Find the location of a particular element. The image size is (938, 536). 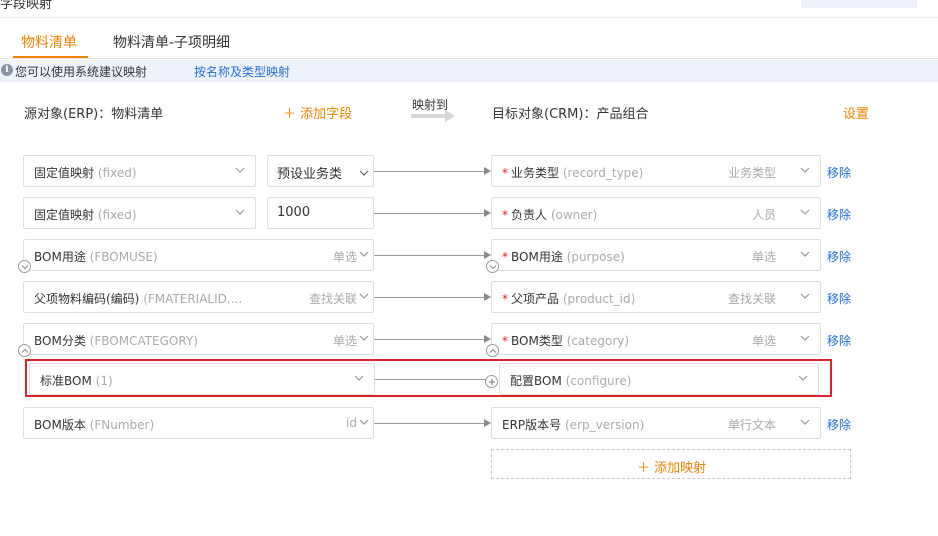

mapping-arrow-icon is located at coordinates (433, 116).